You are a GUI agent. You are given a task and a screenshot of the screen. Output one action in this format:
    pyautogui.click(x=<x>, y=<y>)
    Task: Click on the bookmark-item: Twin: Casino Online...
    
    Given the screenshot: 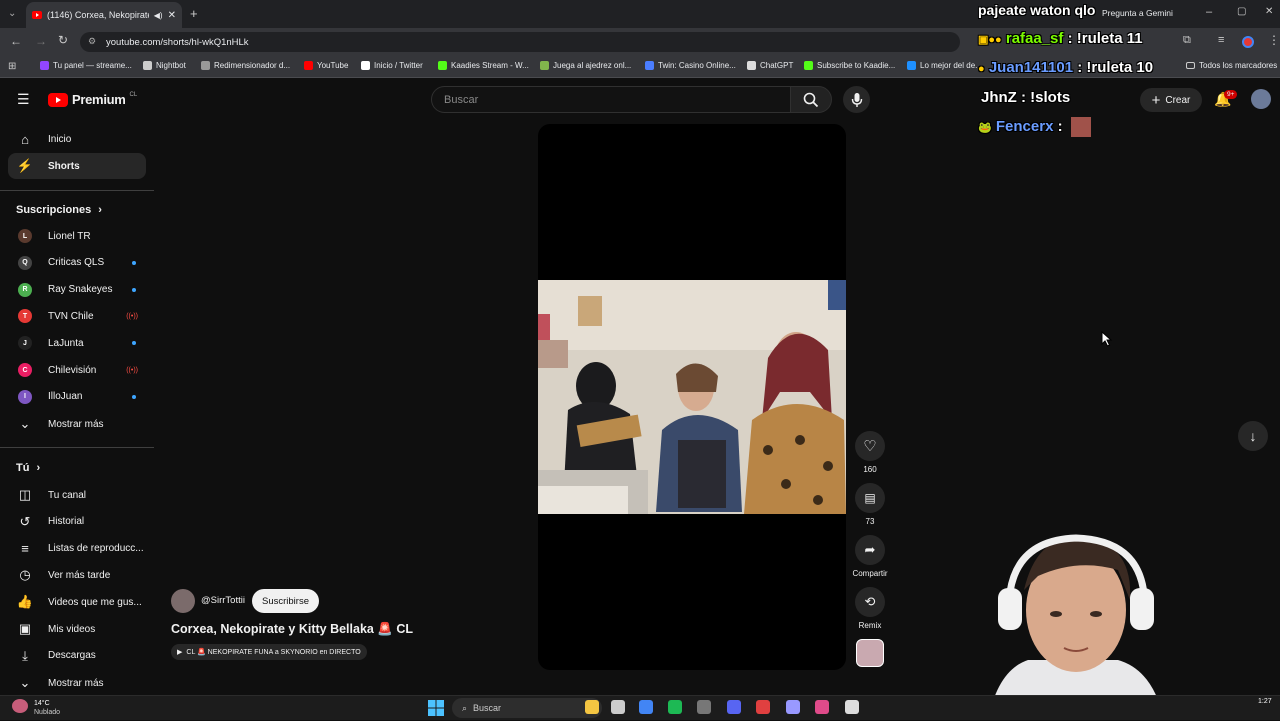 What is the action you would take?
    pyautogui.click(x=690, y=65)
    